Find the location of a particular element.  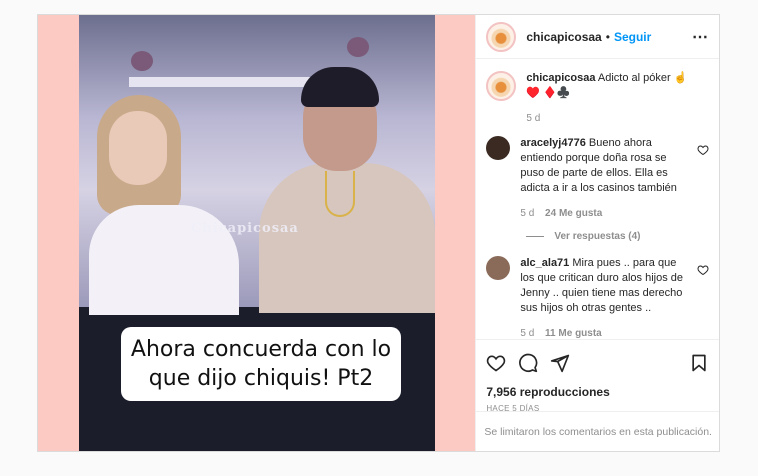

comment-likes: 24 Me gusta is located at coordinates (573, 213).